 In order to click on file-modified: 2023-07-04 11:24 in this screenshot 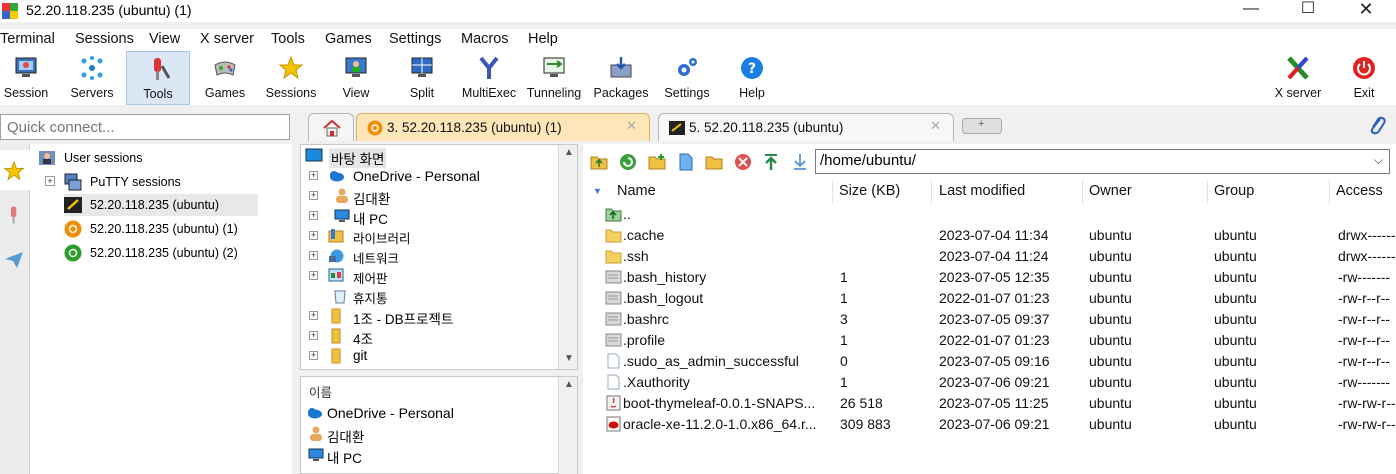, I will do `click(994, 256)`.